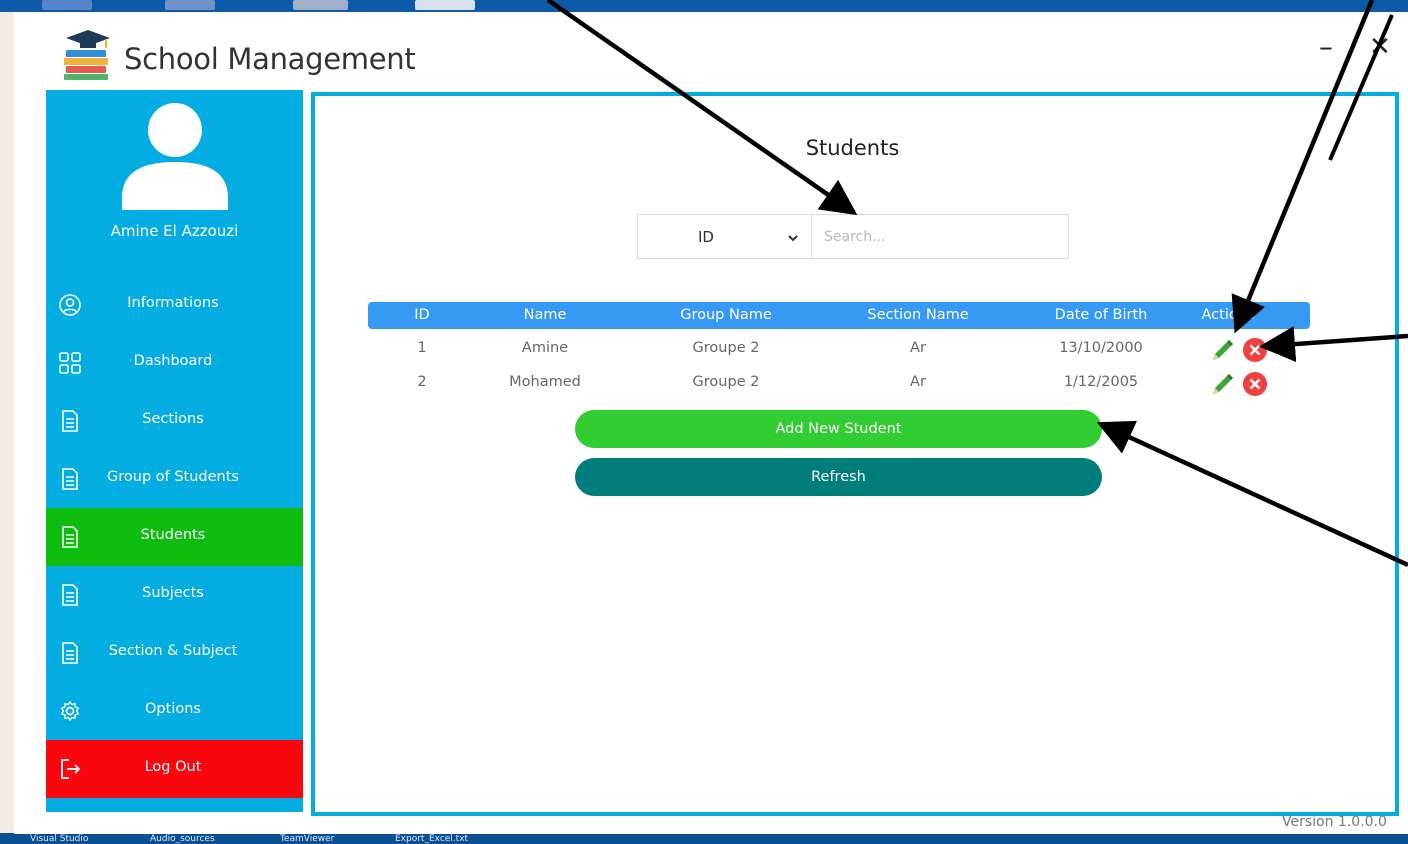 Image resolution: width=1408 pixels, height=844 pixels. What do you see at coordinates (839, 350) in the screenshot?
I see `table-row: 1 Amine Groupe 2 Ar 13/10/2000` at bounding box center [839, 350].